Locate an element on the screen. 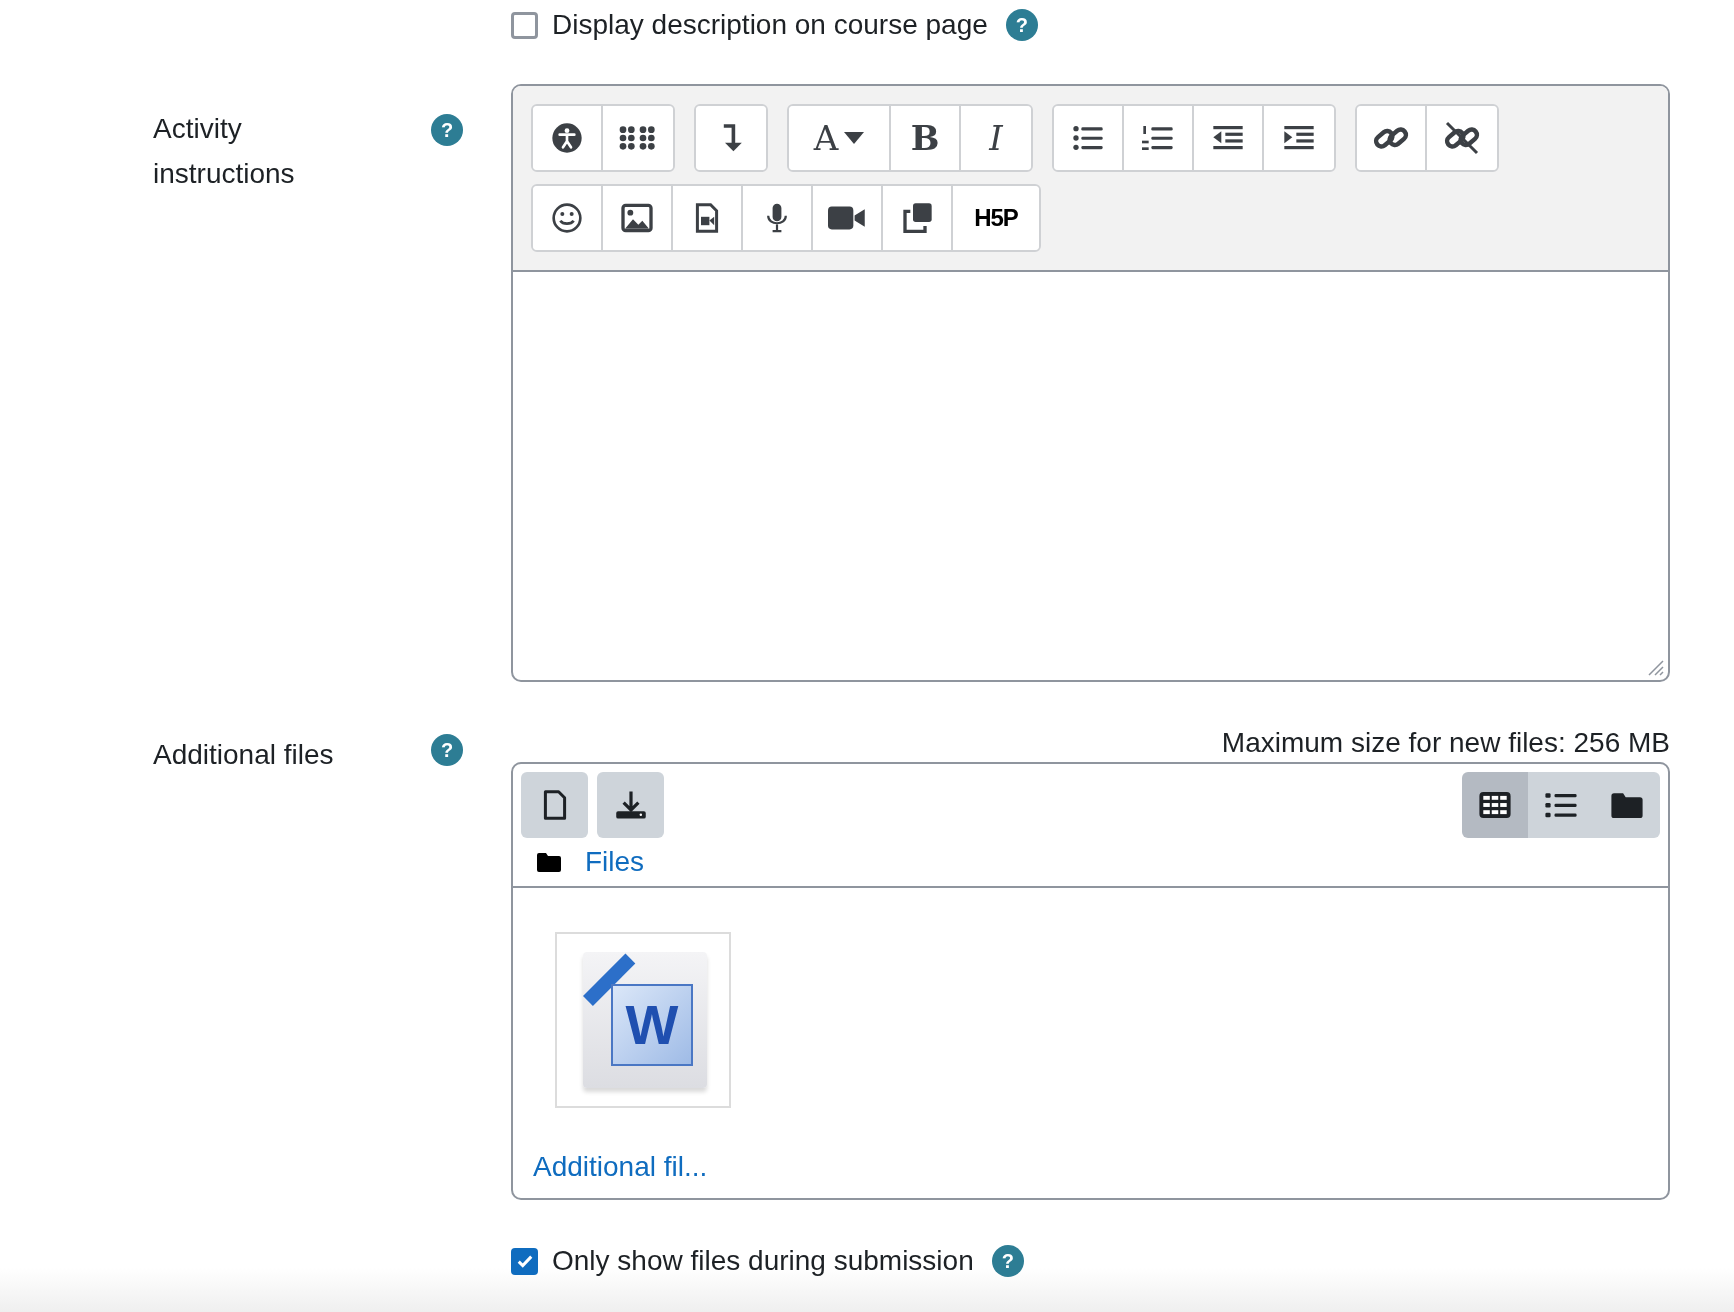 Image resolution: width=1734 pixels, height=1312 pixels. toolbar-toggle-button is located at coordinates (731, 138).